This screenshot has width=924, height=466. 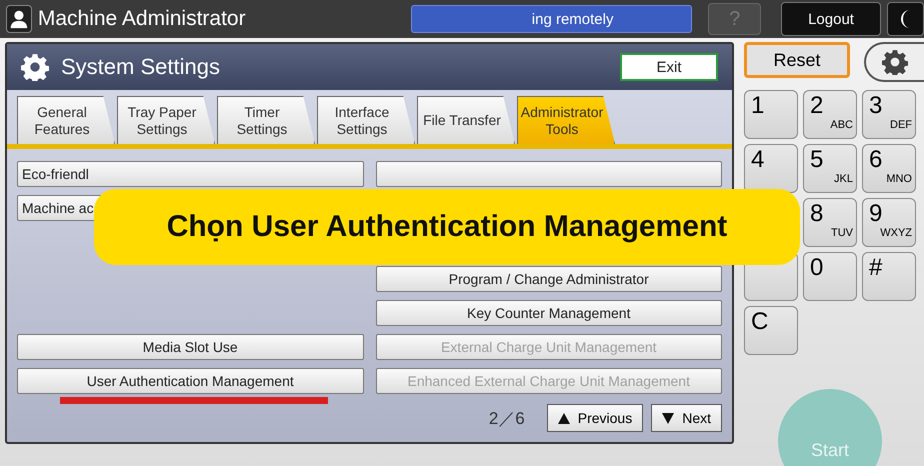 What do you see at coordinates (830, 114) in the screenshot?
I see `keypad-key: 2 ABC` at bounding box center [830, 114].